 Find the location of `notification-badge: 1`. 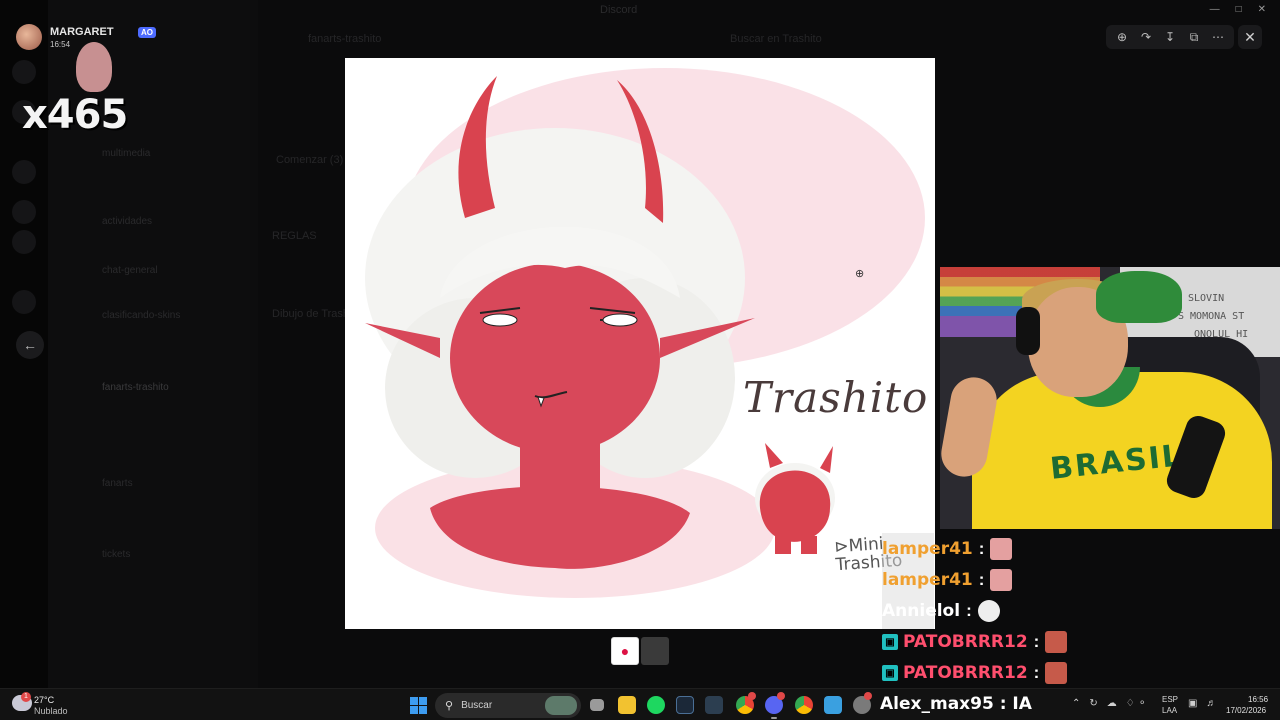

notification-badge: 1 is located at coordinates (26, 697).